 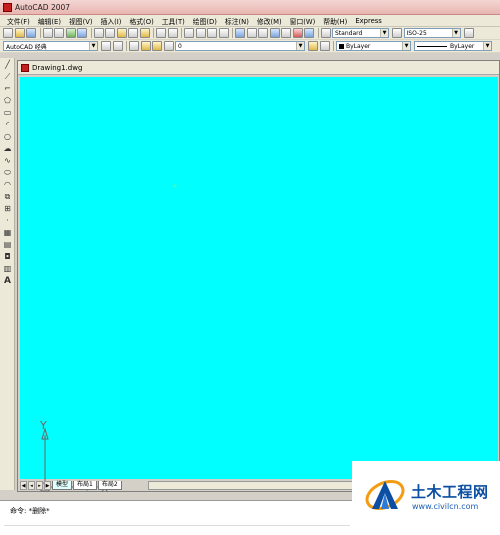 I want to click on ellipse-icon: ⬭, so click(x=7, y=172).